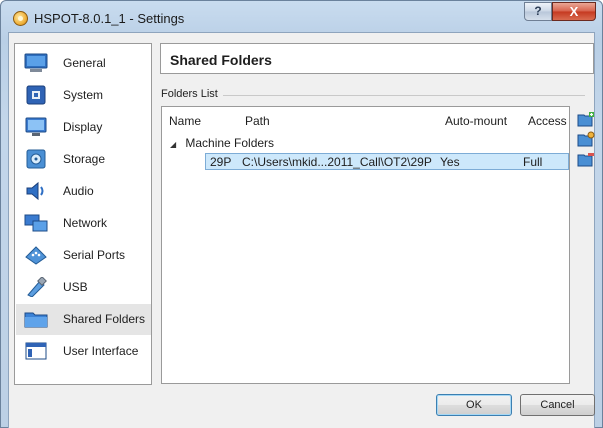  I want to click on column-header-name: Name, so click(185, 121).